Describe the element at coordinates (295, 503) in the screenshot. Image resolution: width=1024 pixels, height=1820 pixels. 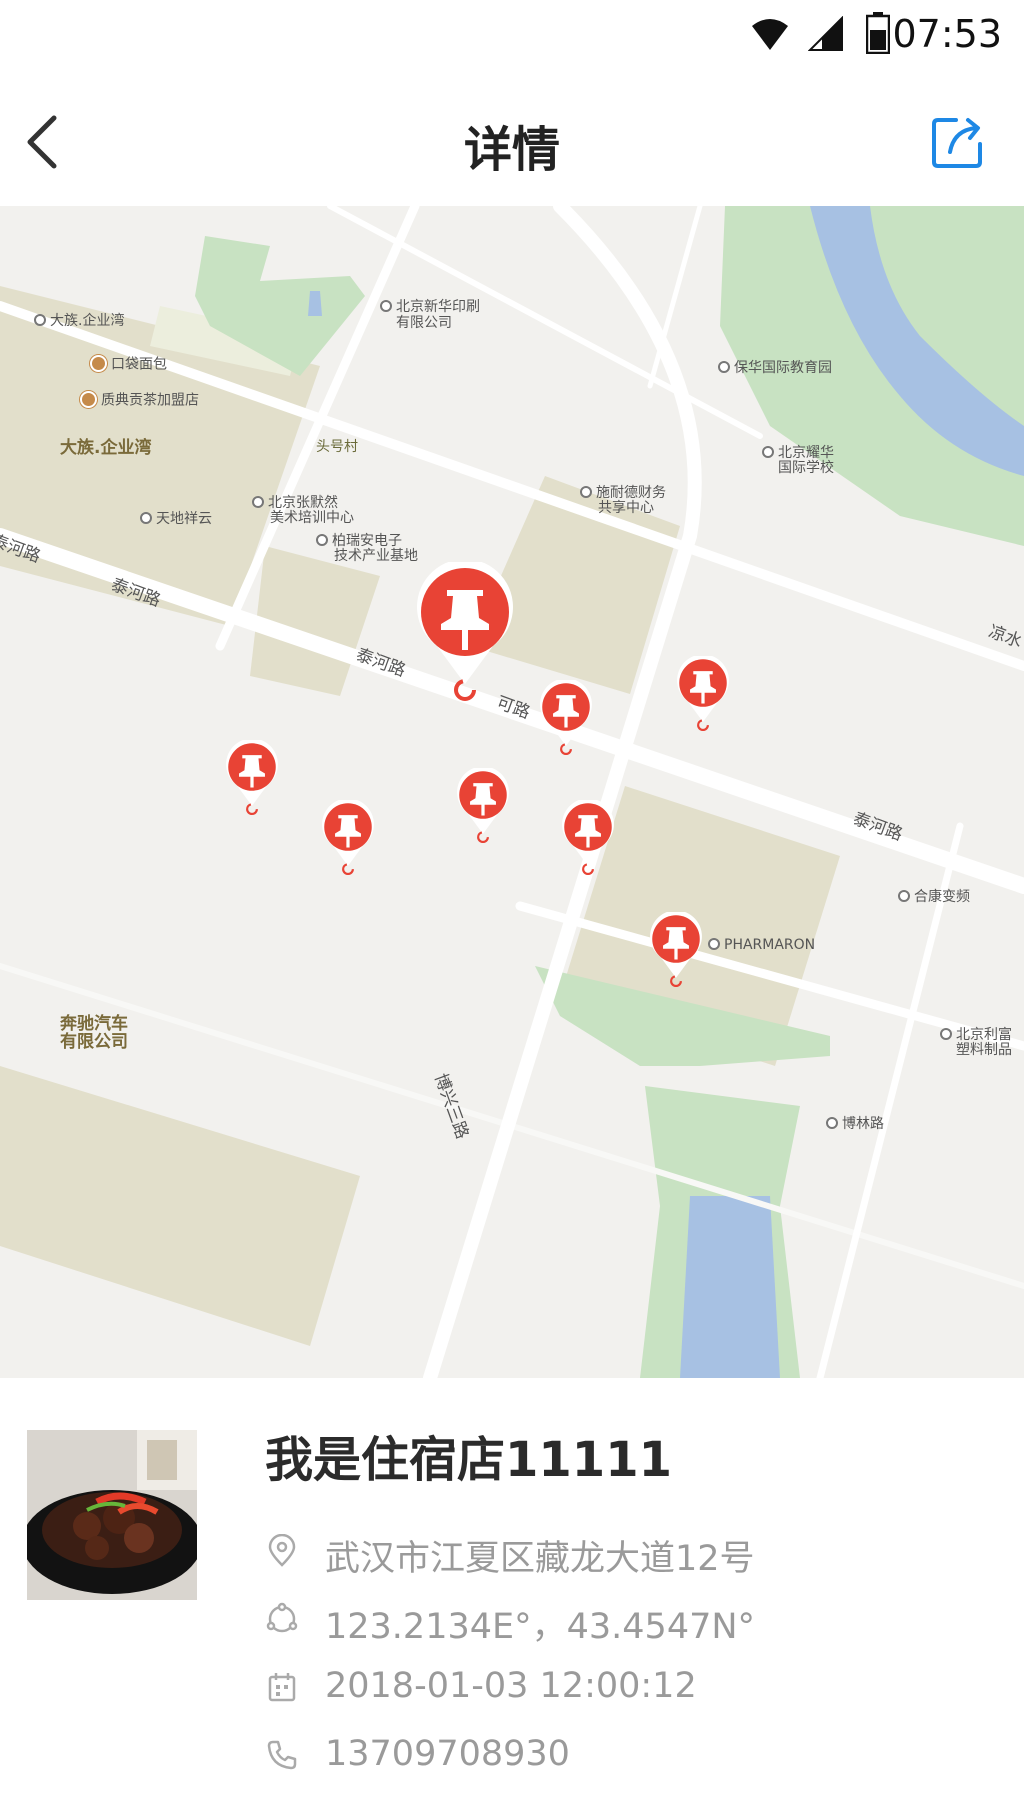
I see `map-label: 北京张默然` at that location.